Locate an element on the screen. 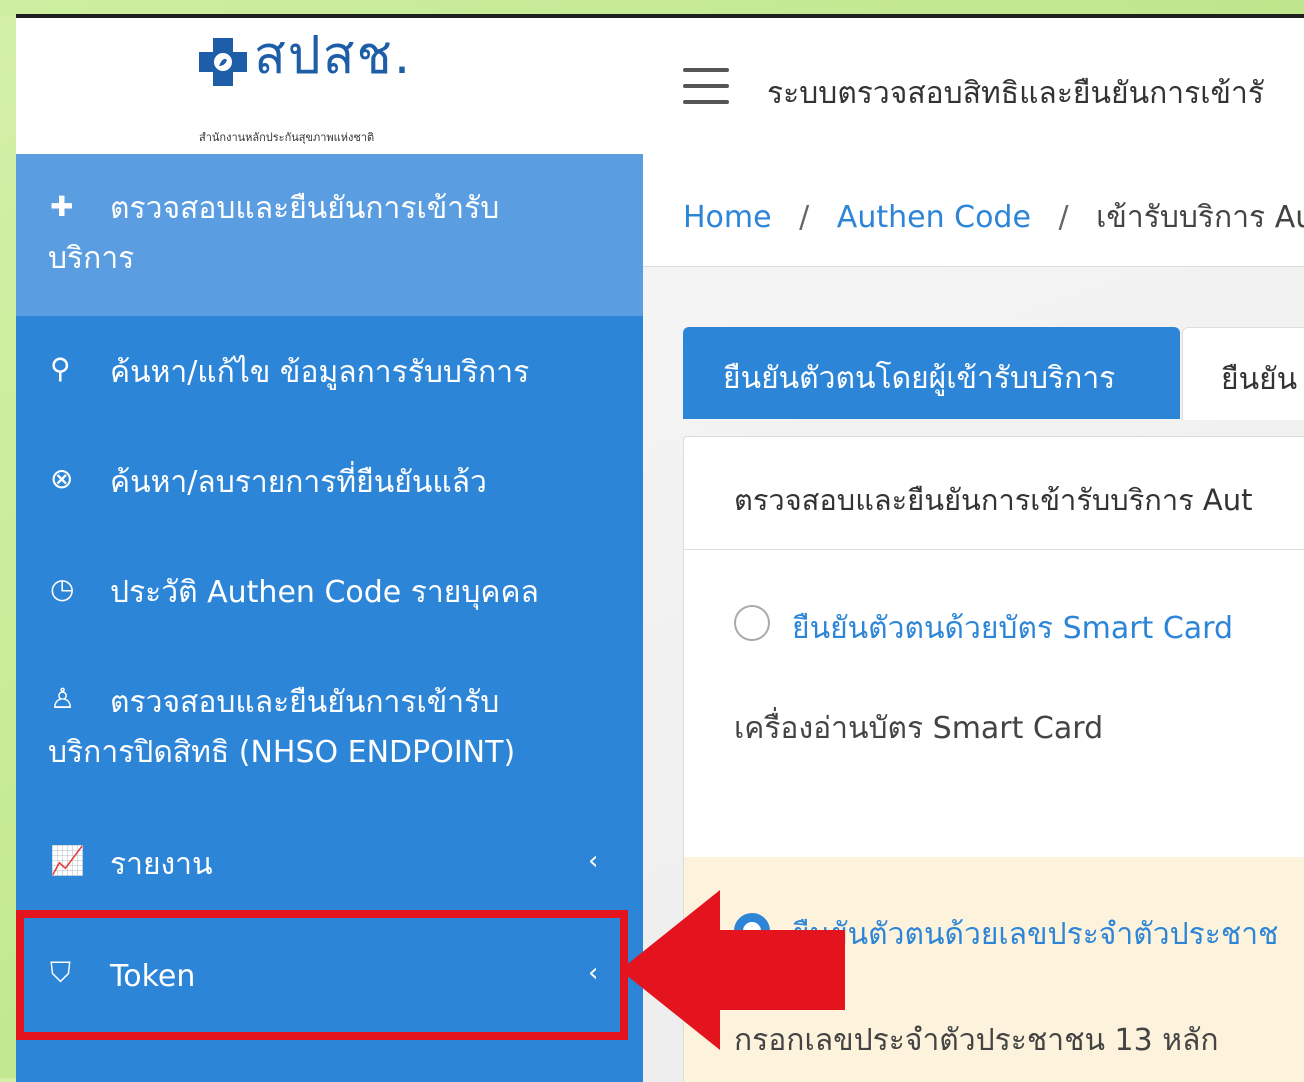 This screenshot has width=1304, height=1082. sidebar-item-verify-service: ✚ ตรวจสอบและยืนยันการเข้ารับ บริการ is located at coordinates (329, 235).